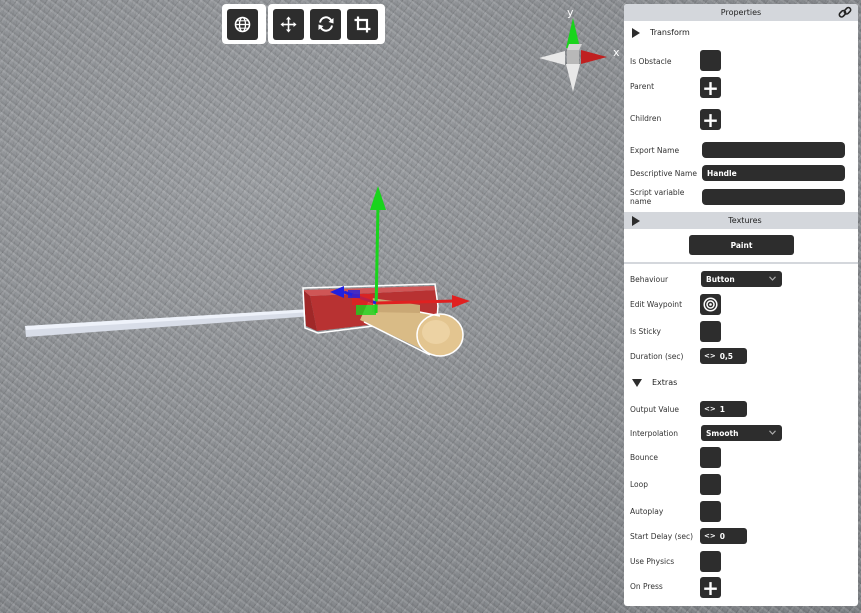 Image resolution: width=861 pixels, height=613 pixels. Describe the element at coordinates (773, 197) in the screenshot. I see `script-variable-name-input` at that location.